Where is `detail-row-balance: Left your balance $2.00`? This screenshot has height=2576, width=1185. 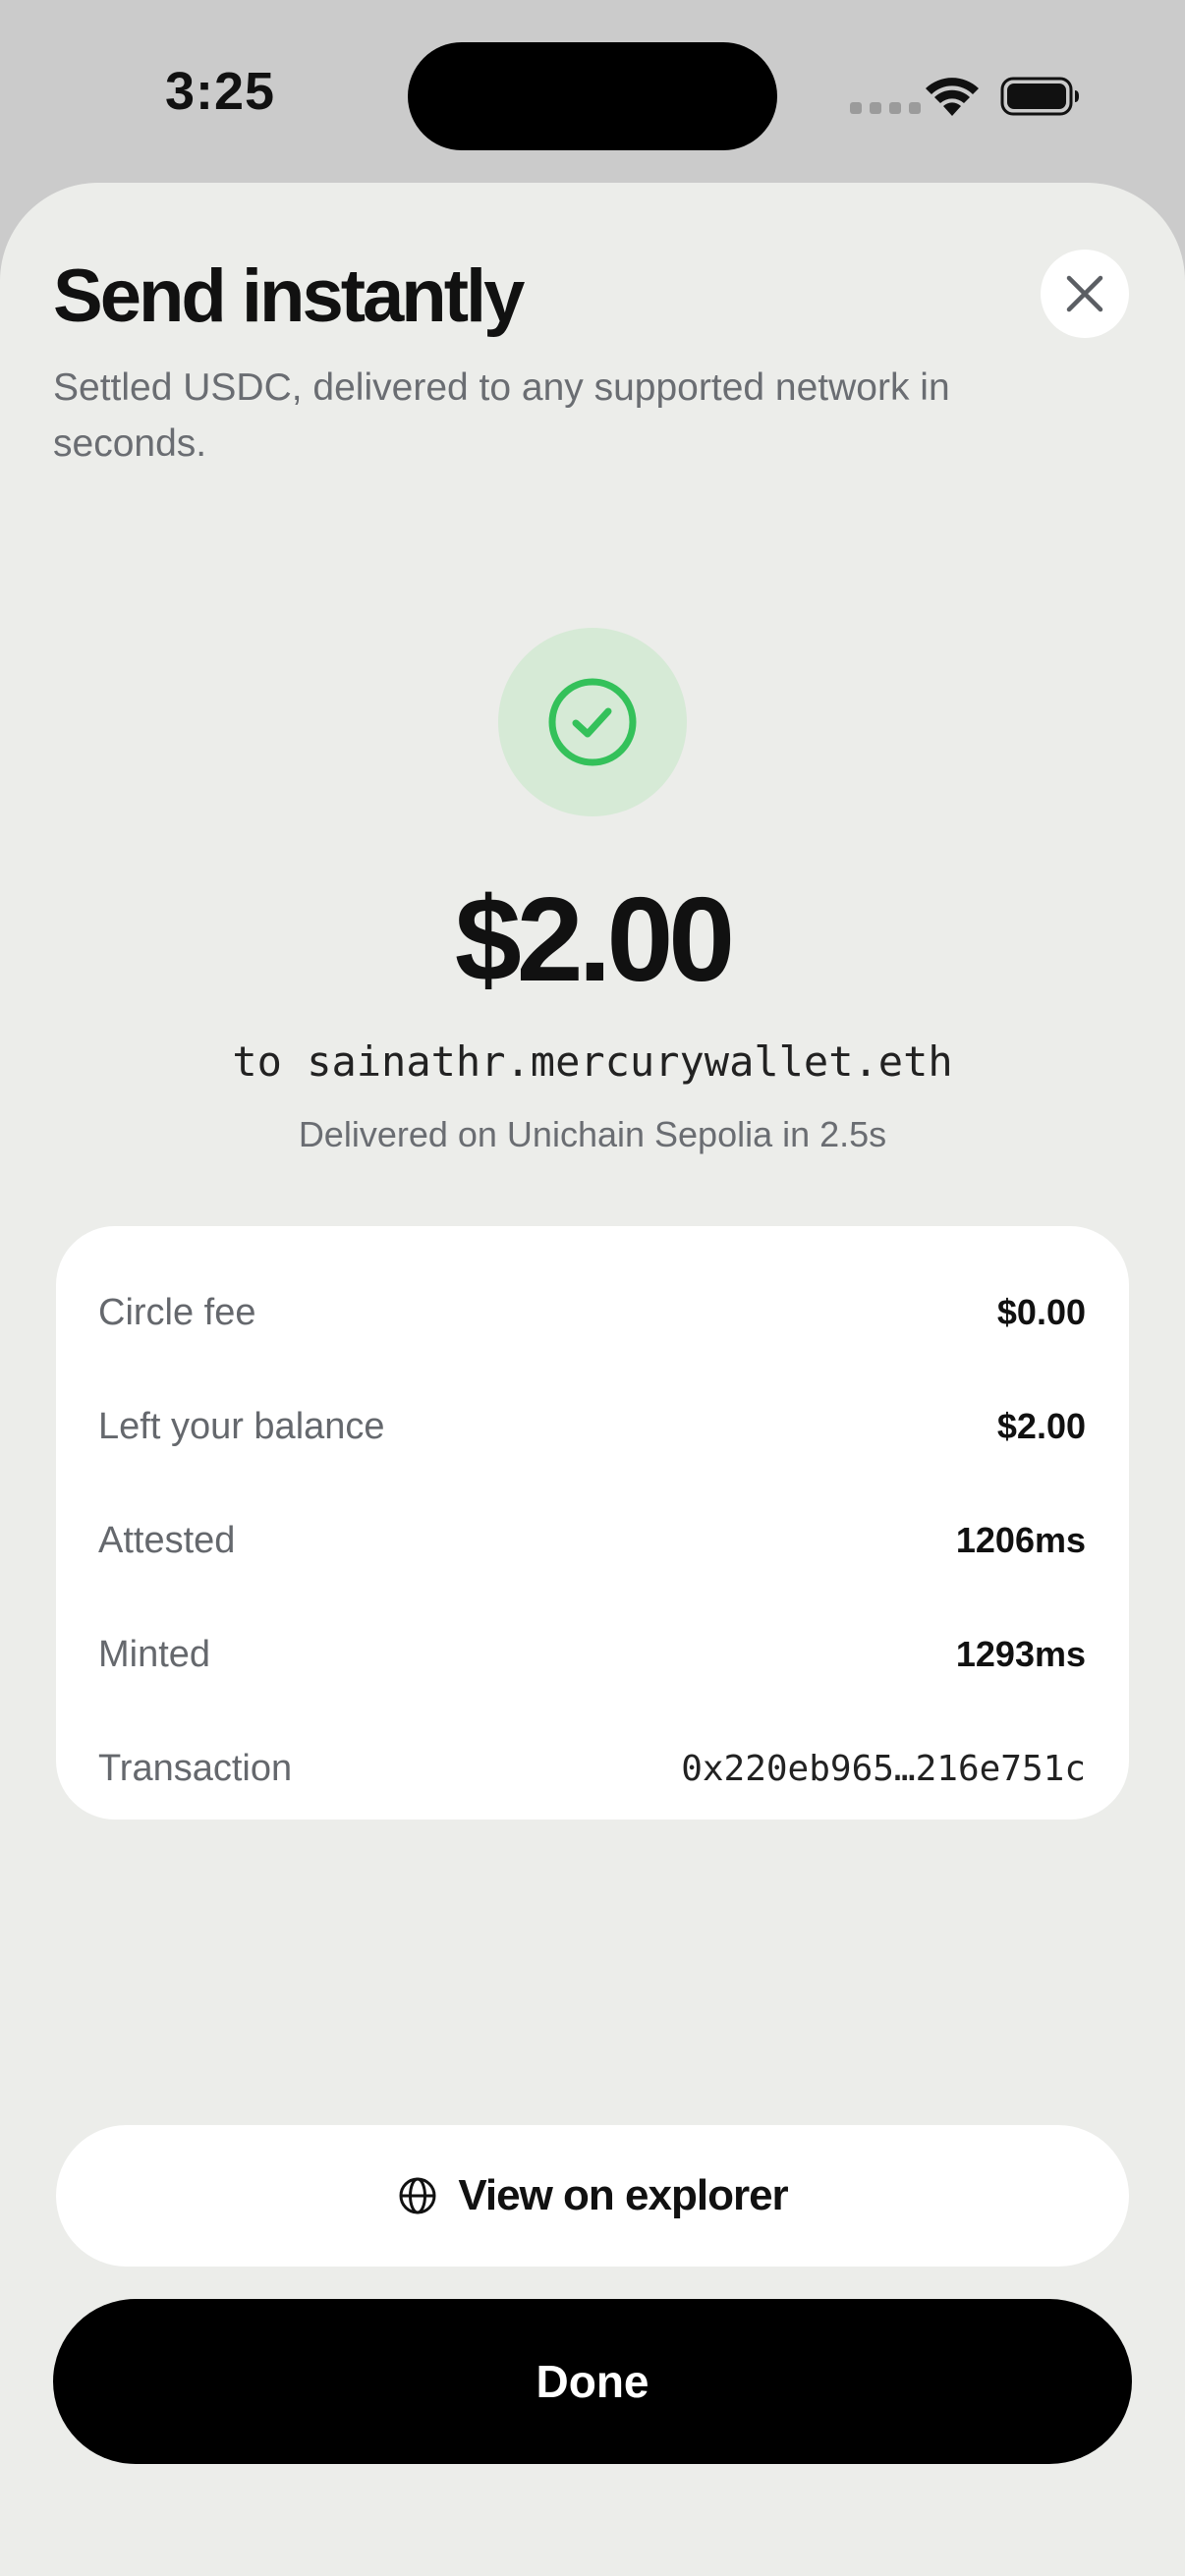 detail-row-balance: Left your balance $2.00 is located at coordinates (592, 1427).